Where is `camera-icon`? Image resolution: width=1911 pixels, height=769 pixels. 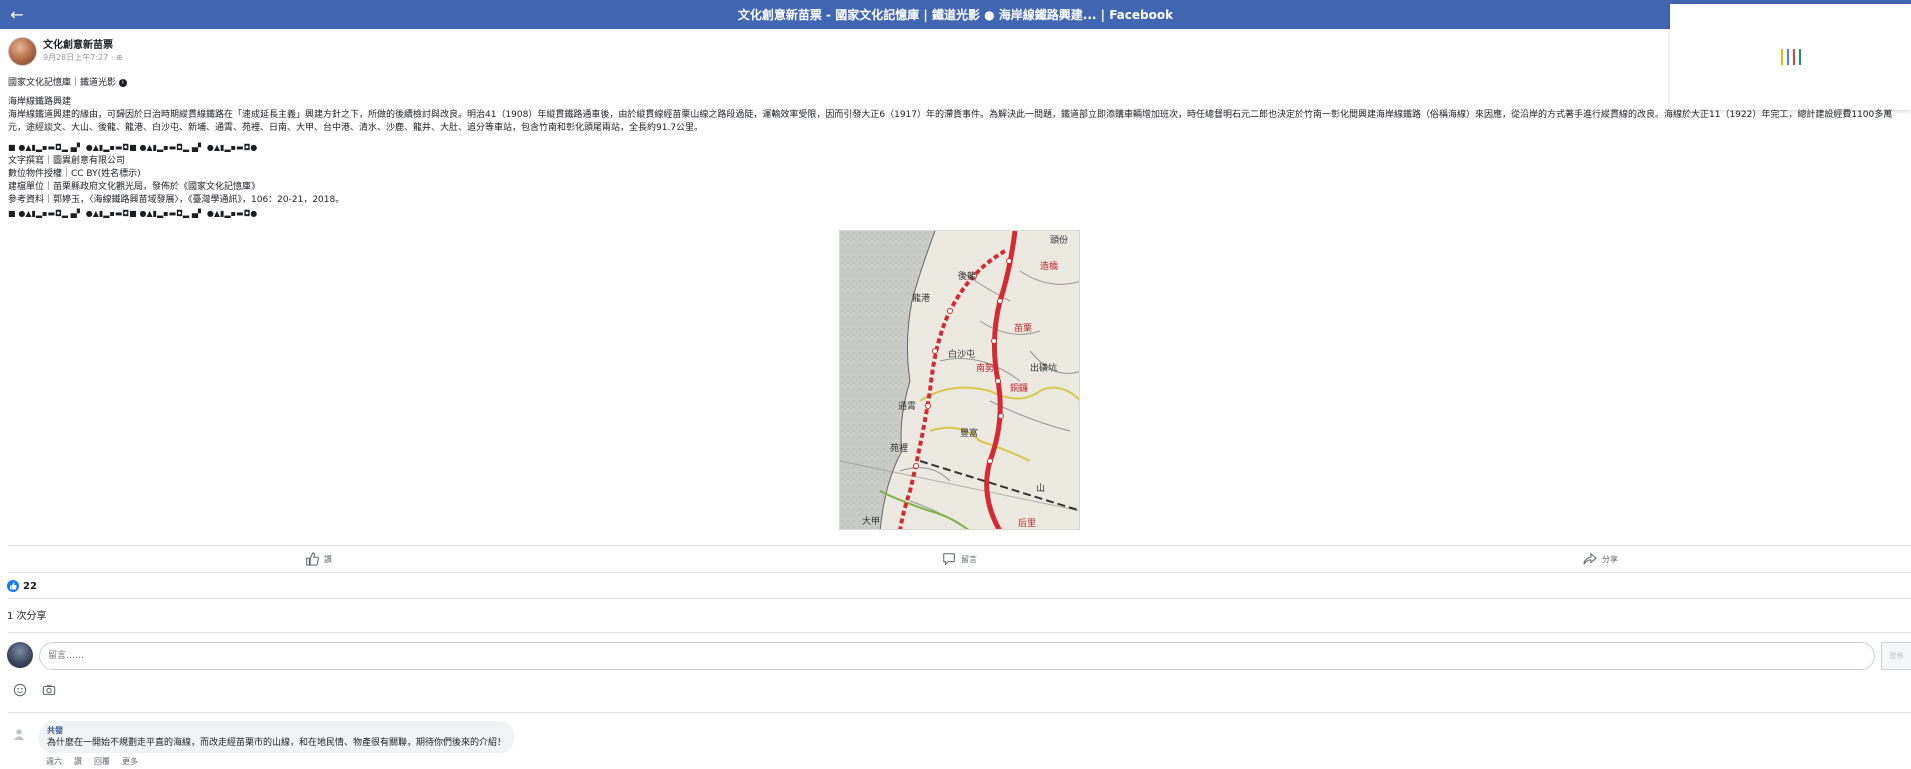 camera-icon is located at coordinates (49, 690).